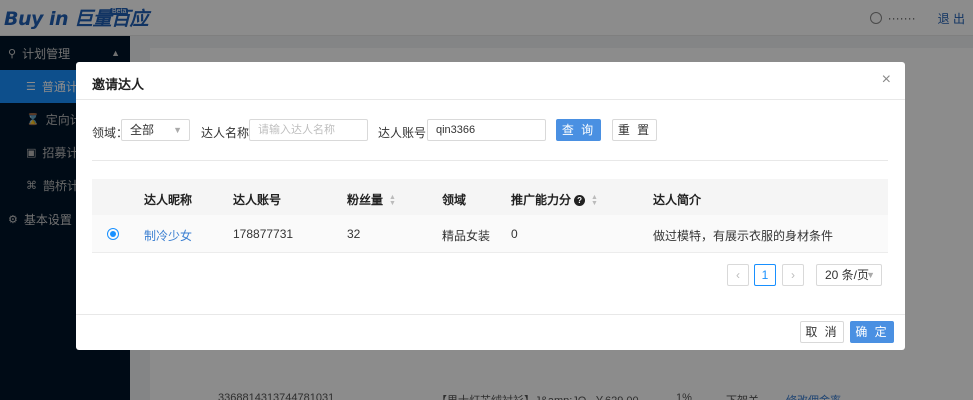 The height and width of the screenshot is (400, 973). I want to click on col-fans-label: 粉丝量, so click(365, 200).